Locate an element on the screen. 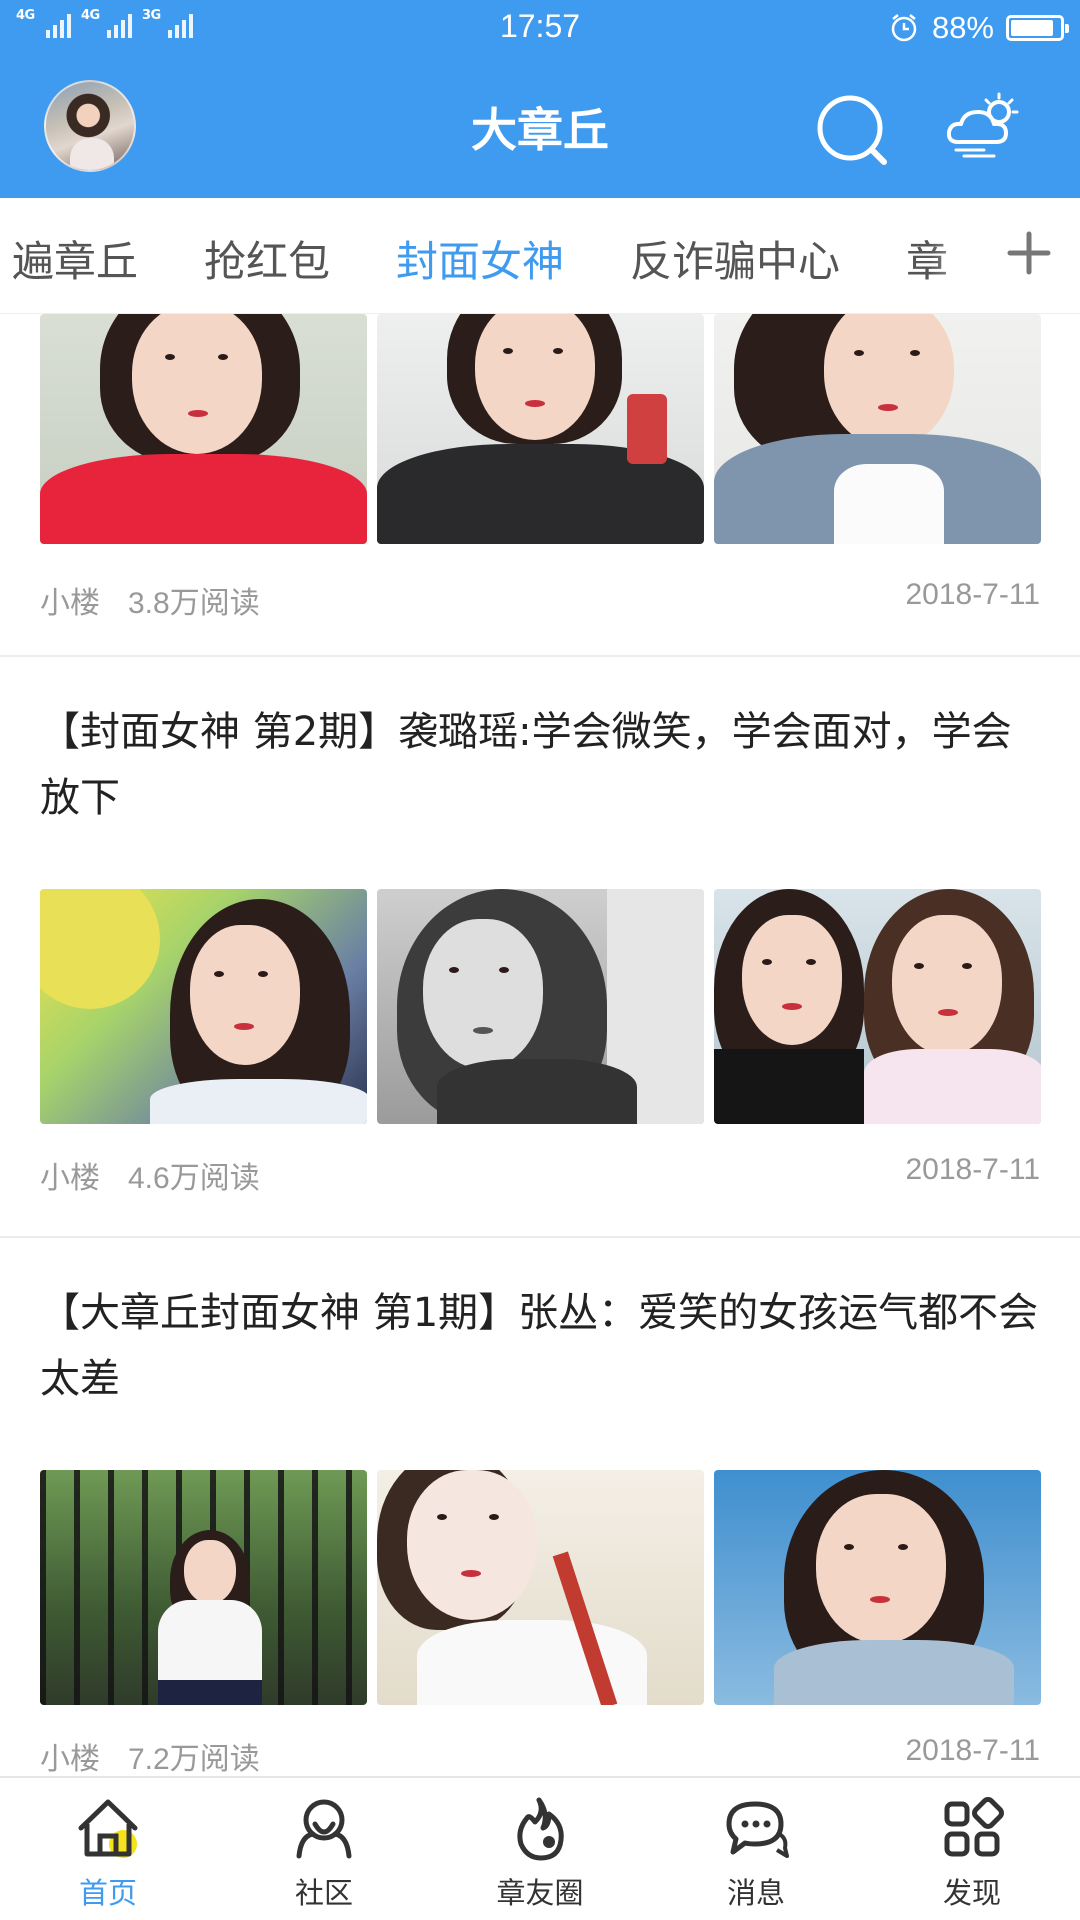  home-icon is located at coordinates (108, 1828).